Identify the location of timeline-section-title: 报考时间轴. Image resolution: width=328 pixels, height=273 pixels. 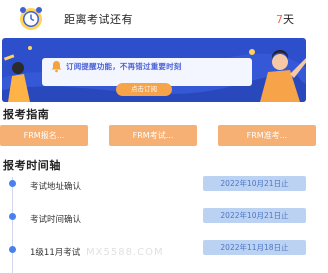
(32, 165).